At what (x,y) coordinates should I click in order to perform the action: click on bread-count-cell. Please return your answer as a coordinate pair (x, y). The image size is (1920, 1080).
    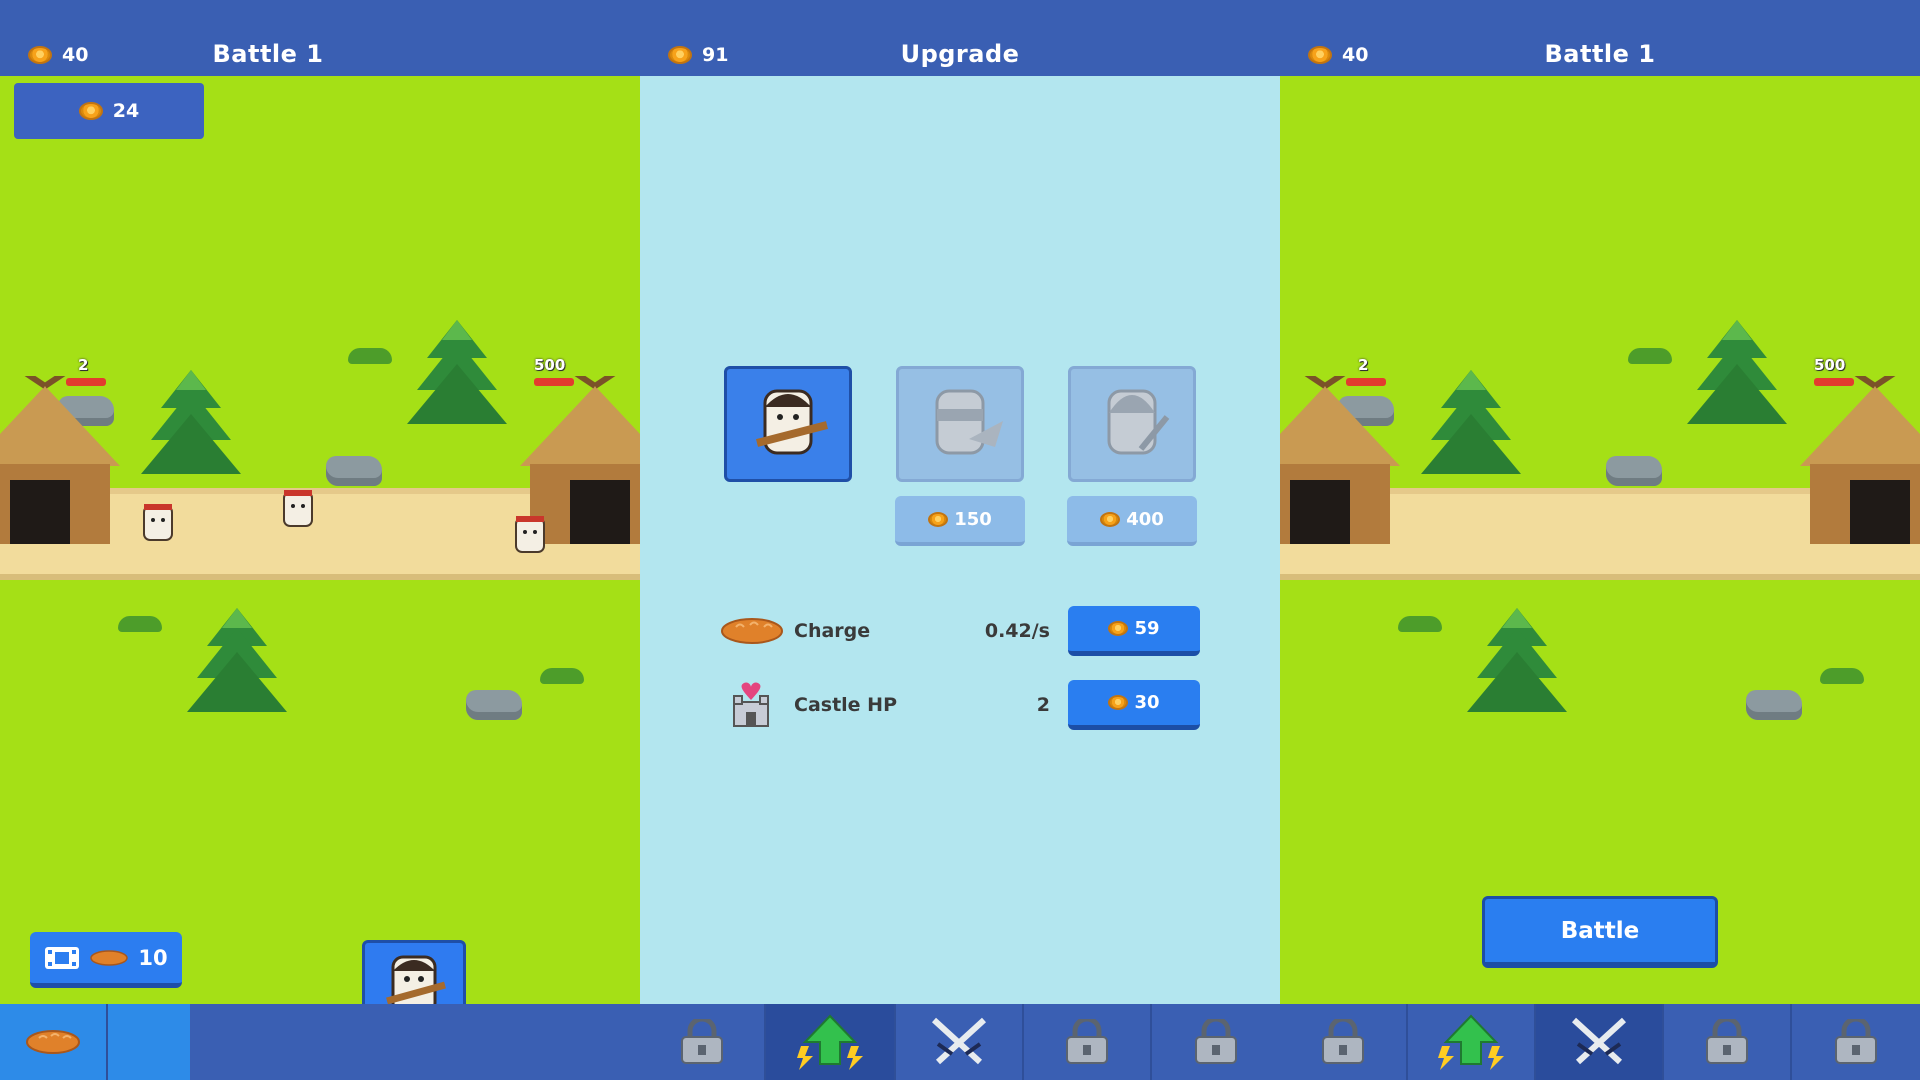
    Looking at the image, I should click on (149, 1042).